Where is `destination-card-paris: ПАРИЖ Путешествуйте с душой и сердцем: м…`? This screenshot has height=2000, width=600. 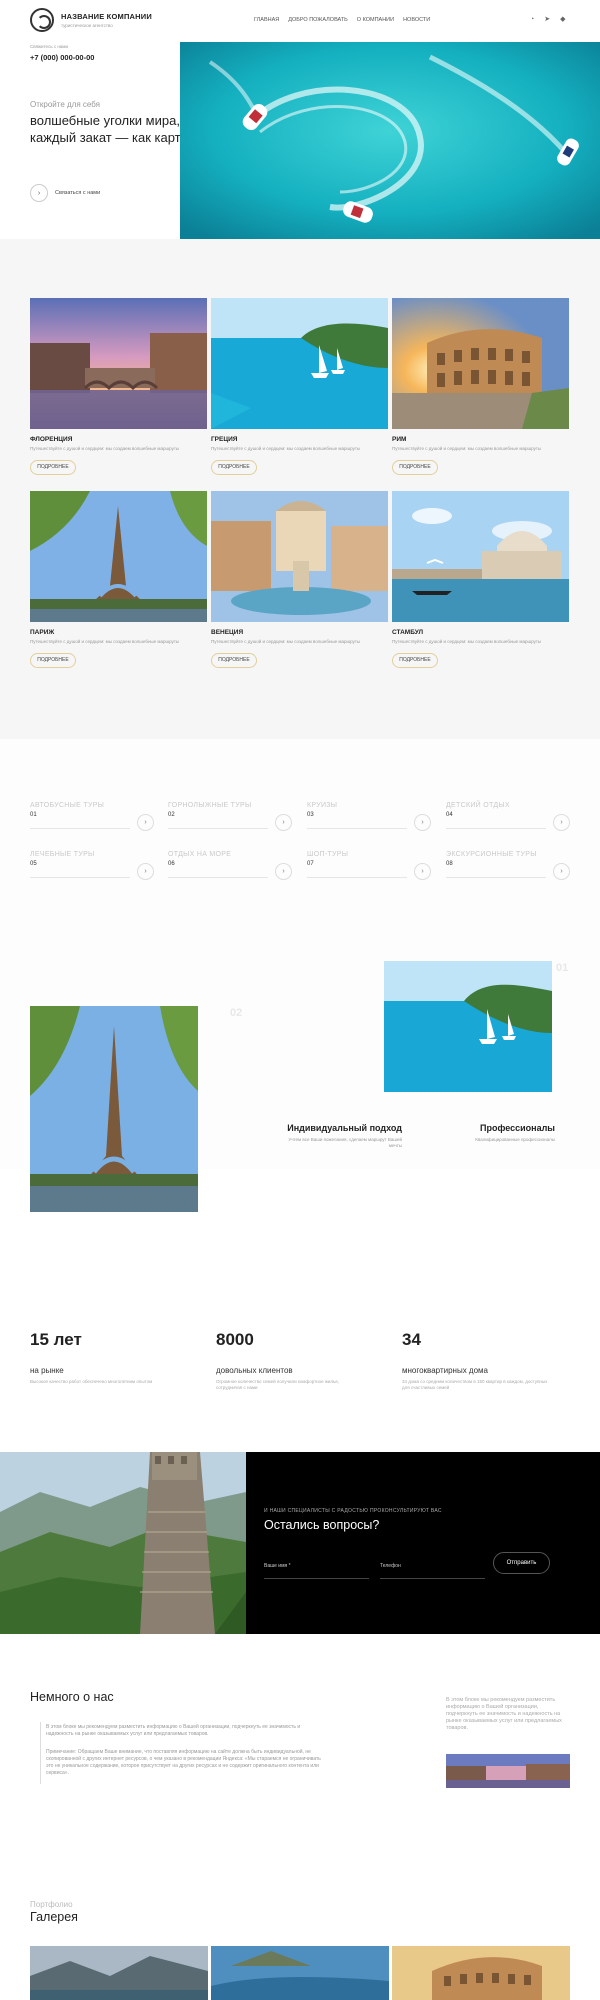 destination-card-paris: ПАРИЖ Путешествуйте с душой и сердцем: м… is located at coordinates (118, 579).